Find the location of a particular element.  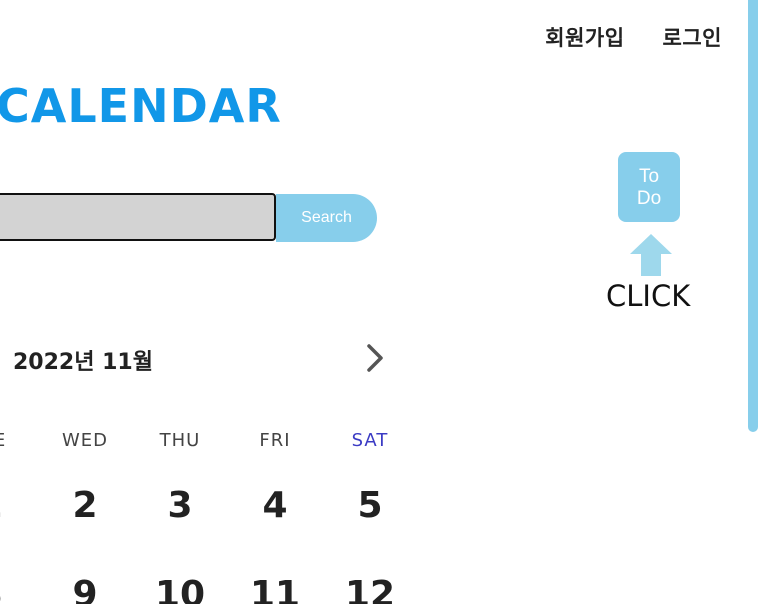

day-cell: 11 is located at coordinates (275, 589).